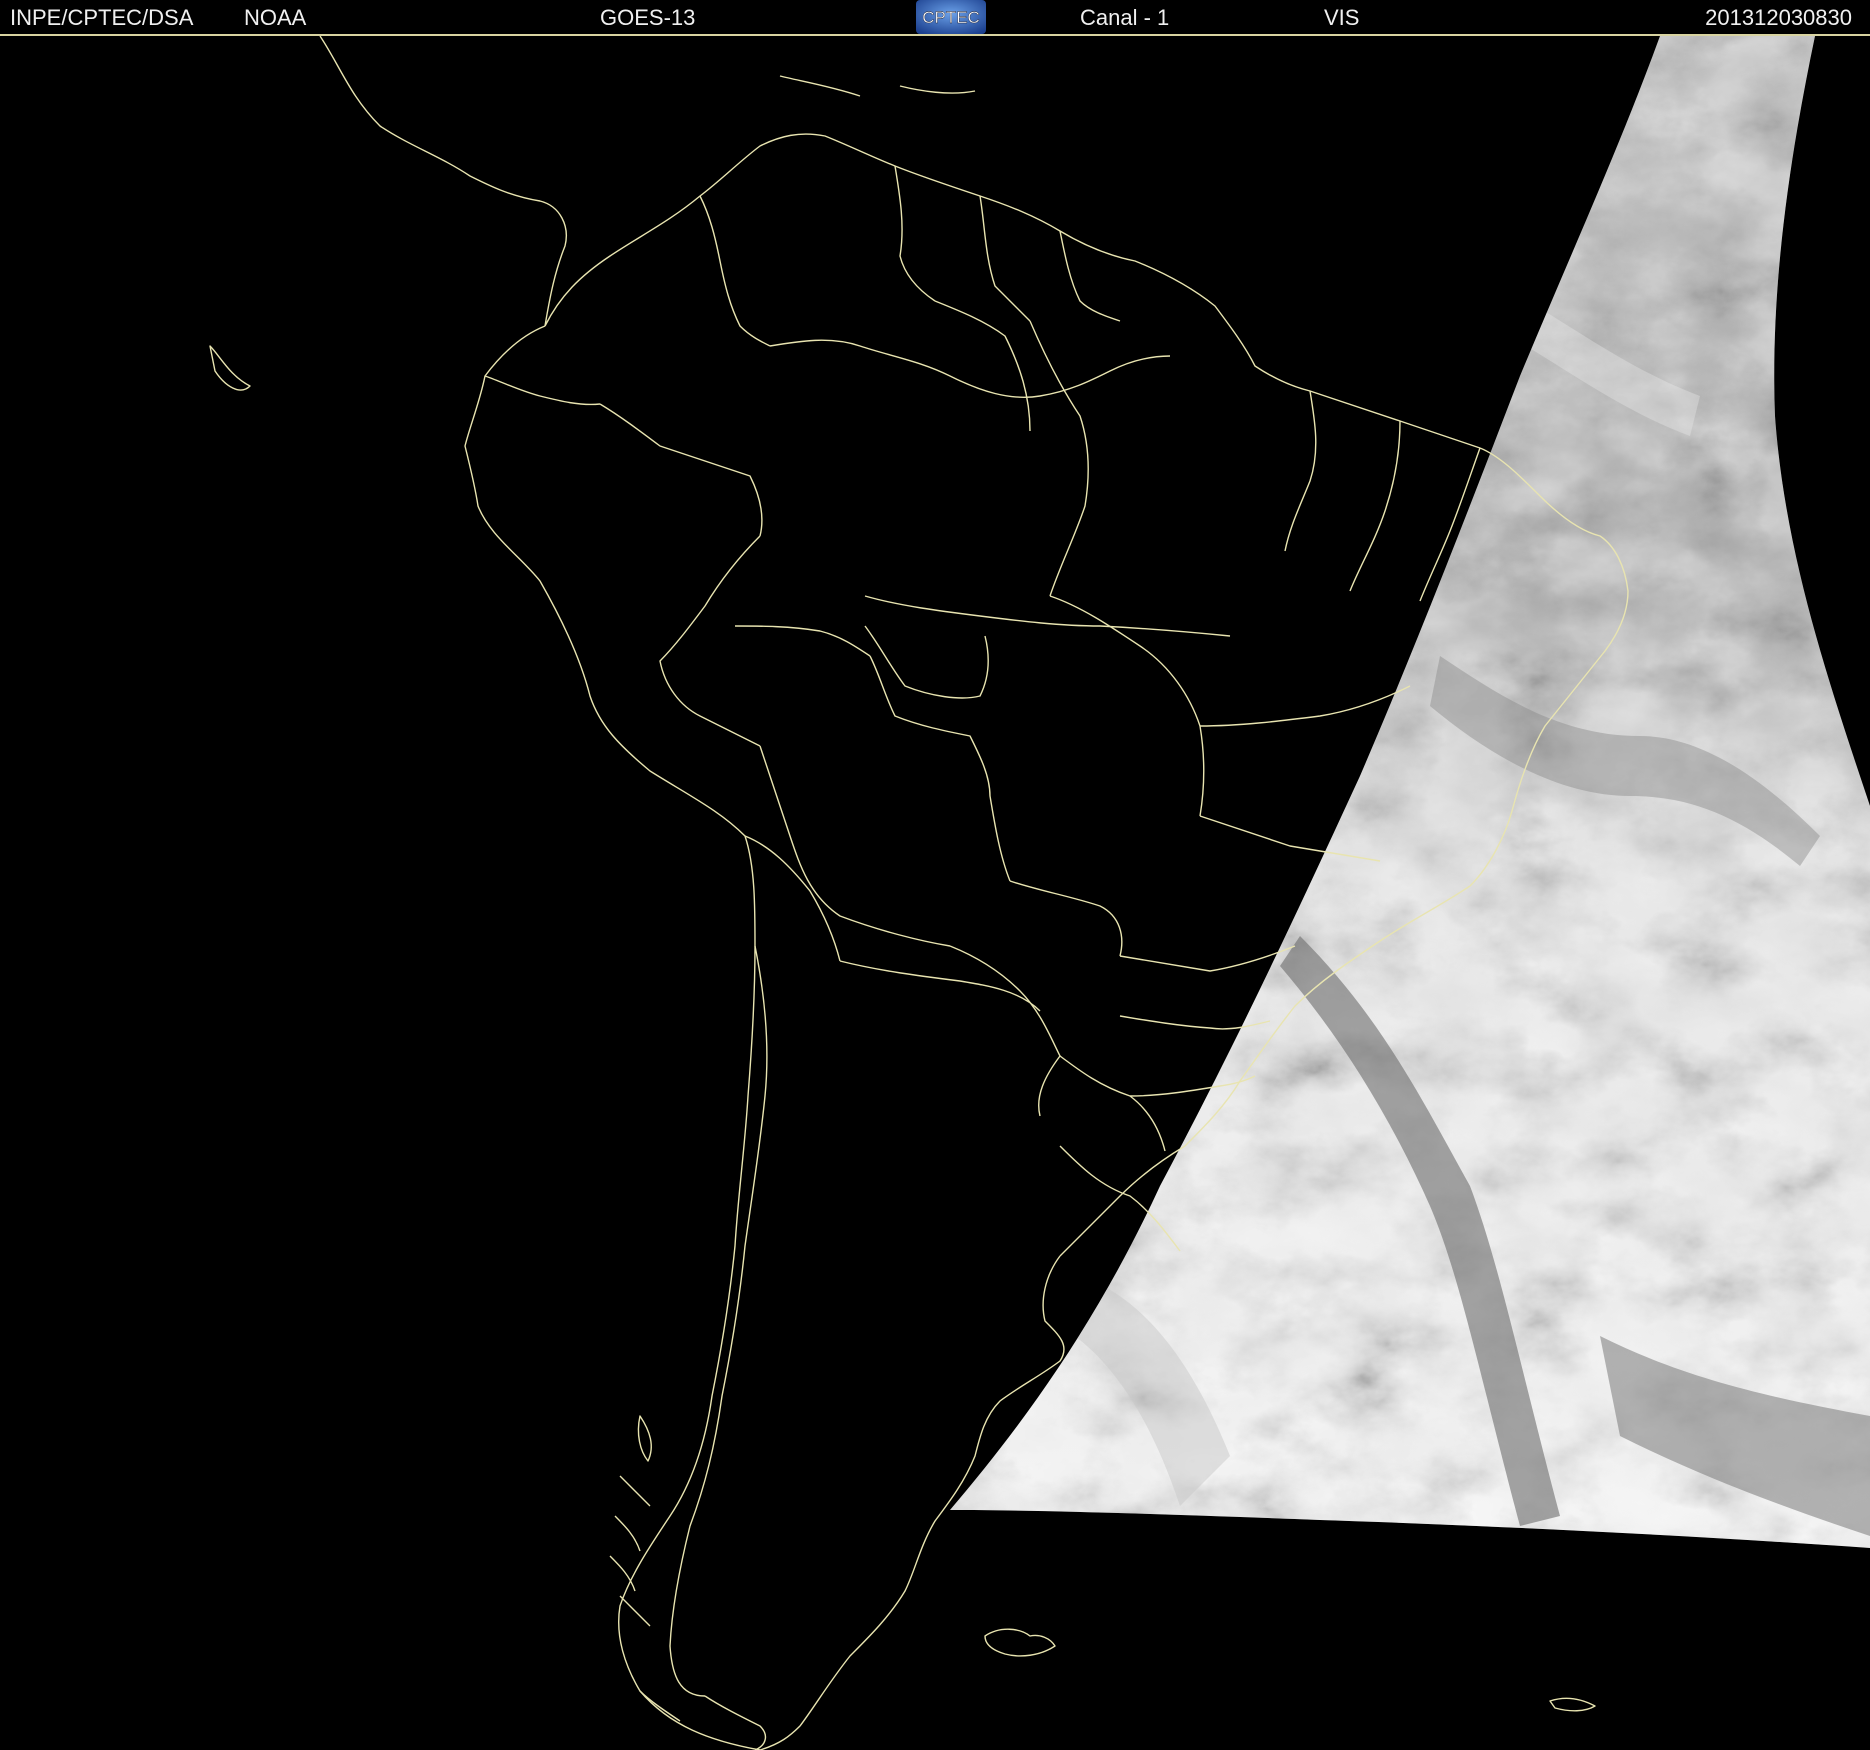 The height and width of the screenshot is (1750, 1870). What do you see at coordinates (630, 1551) in the screenshot?
I see `chile-fjords` at bounding box center [630, 1551].